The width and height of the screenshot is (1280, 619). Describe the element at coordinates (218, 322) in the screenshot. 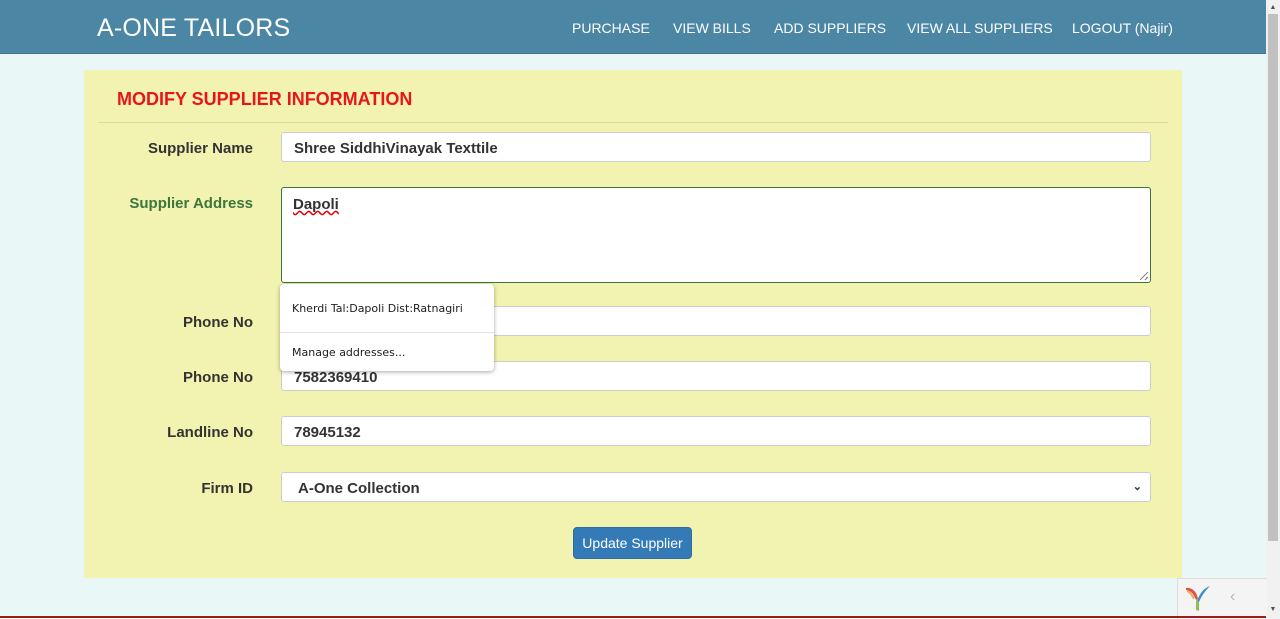

I see `phone-1-label: Phone No` at that location.